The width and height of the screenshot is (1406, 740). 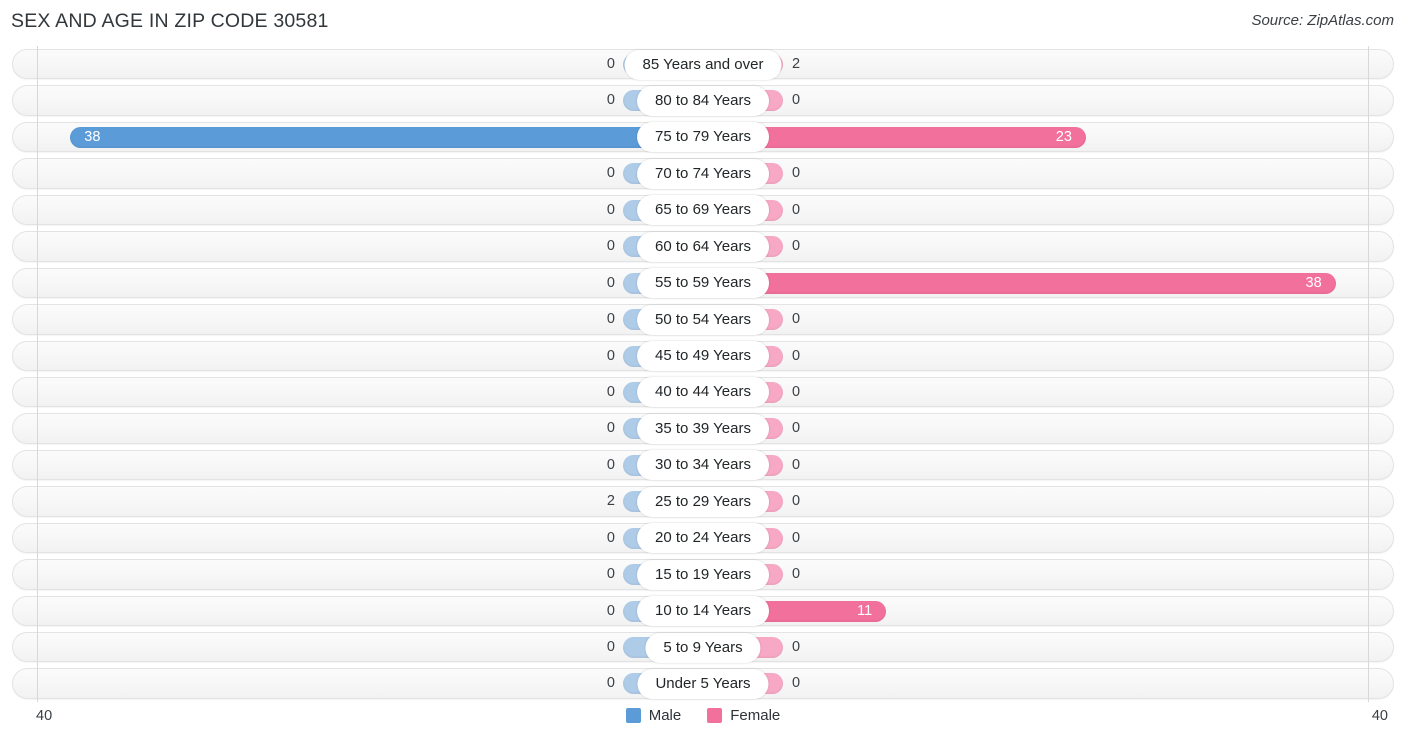 I want to click on category-label: 5 to 9 Years, so click(x=703, y=647).